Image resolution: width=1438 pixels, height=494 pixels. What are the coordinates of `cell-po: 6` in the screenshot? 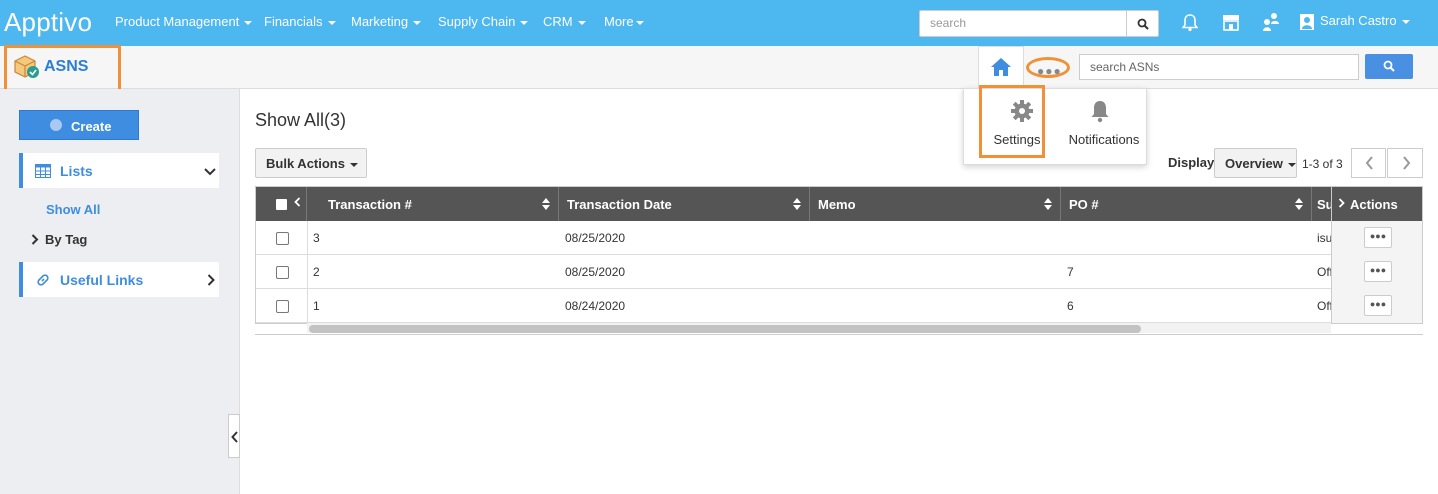 It's located at (1070, 306).